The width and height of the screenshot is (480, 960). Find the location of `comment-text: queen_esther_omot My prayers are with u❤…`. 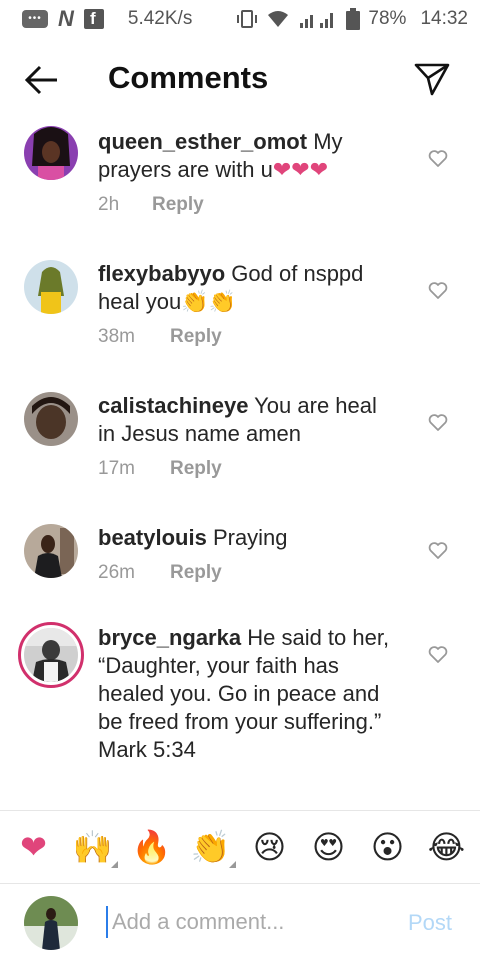

comment-text: queen_esther_omot My prayers are with u❤… is located at coordinates (248, 156).